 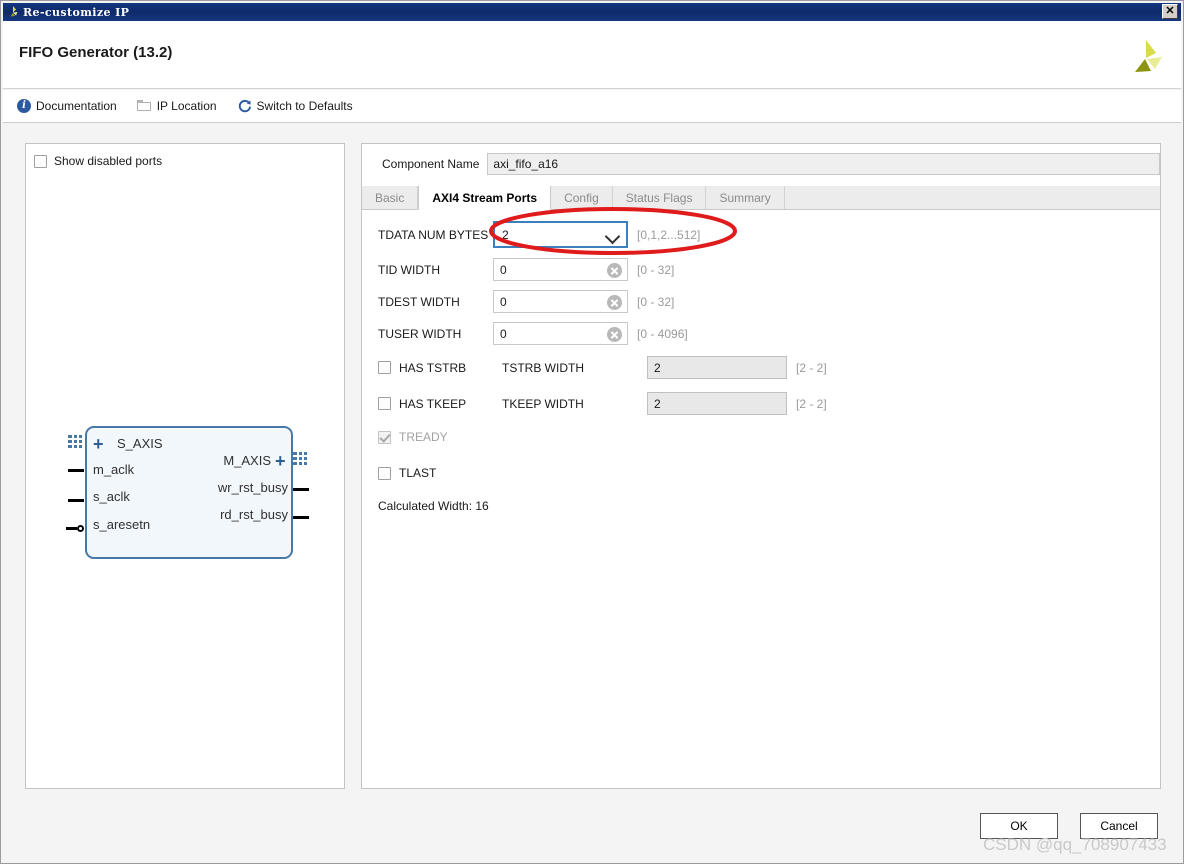 What do you see at coordinates (582, 197) in the screenshot?
I see `tab-config: Config` at bounding box center [582, 197].